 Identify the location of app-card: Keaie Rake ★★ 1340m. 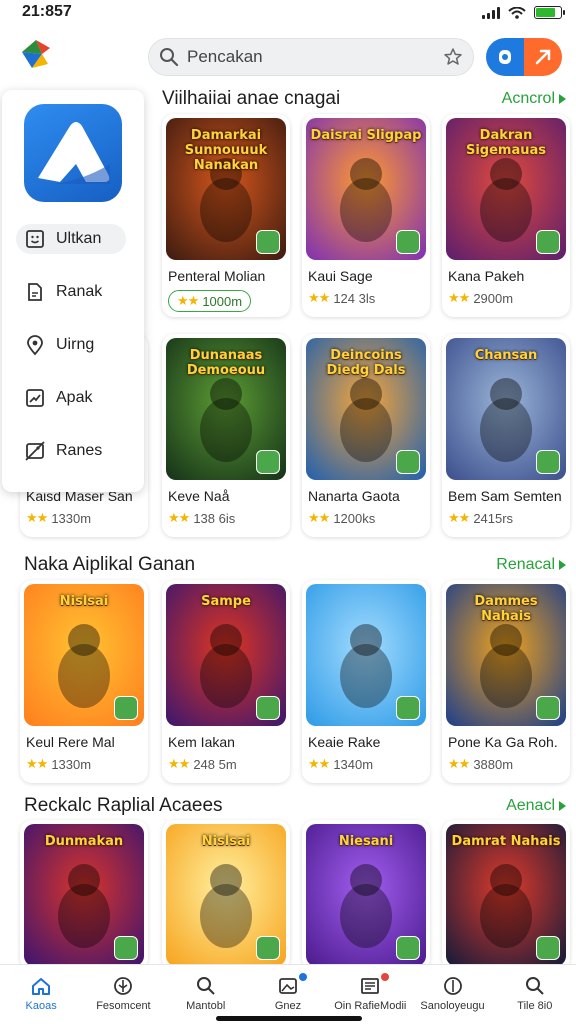
(366, 681).